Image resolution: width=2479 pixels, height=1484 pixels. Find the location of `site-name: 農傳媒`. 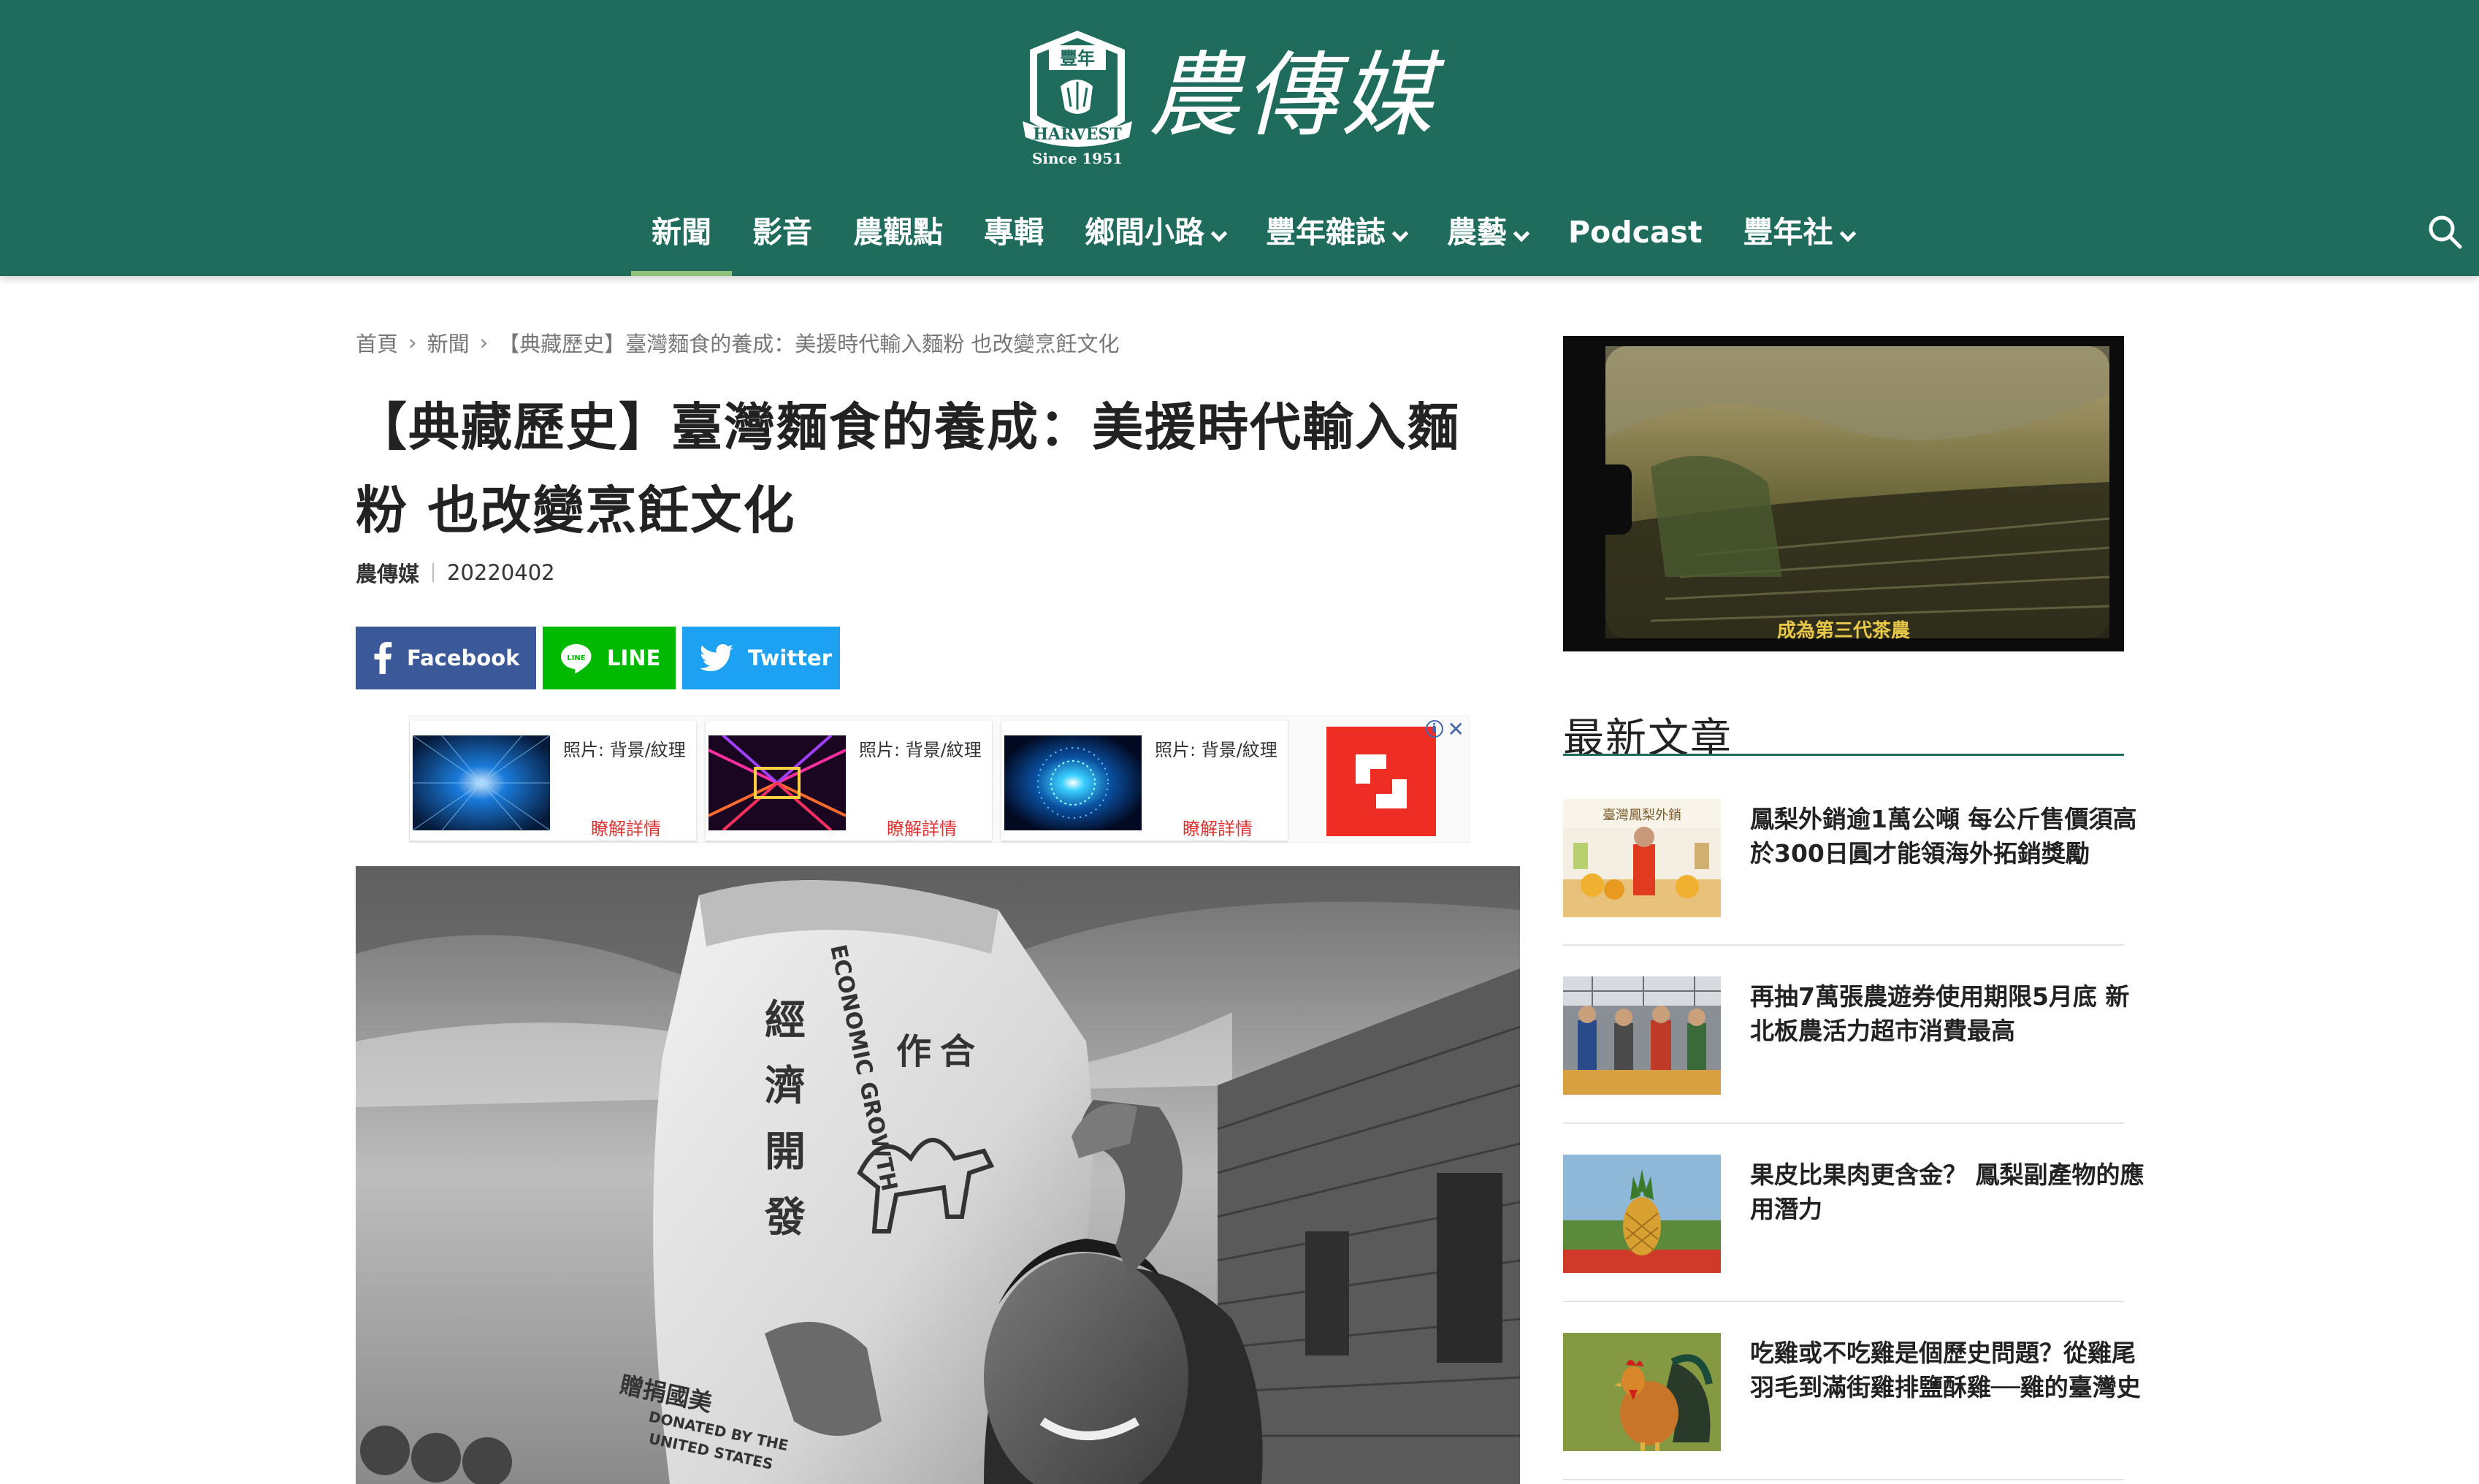

site-name: 農傳媒 is located at coordinates (1292, 96).